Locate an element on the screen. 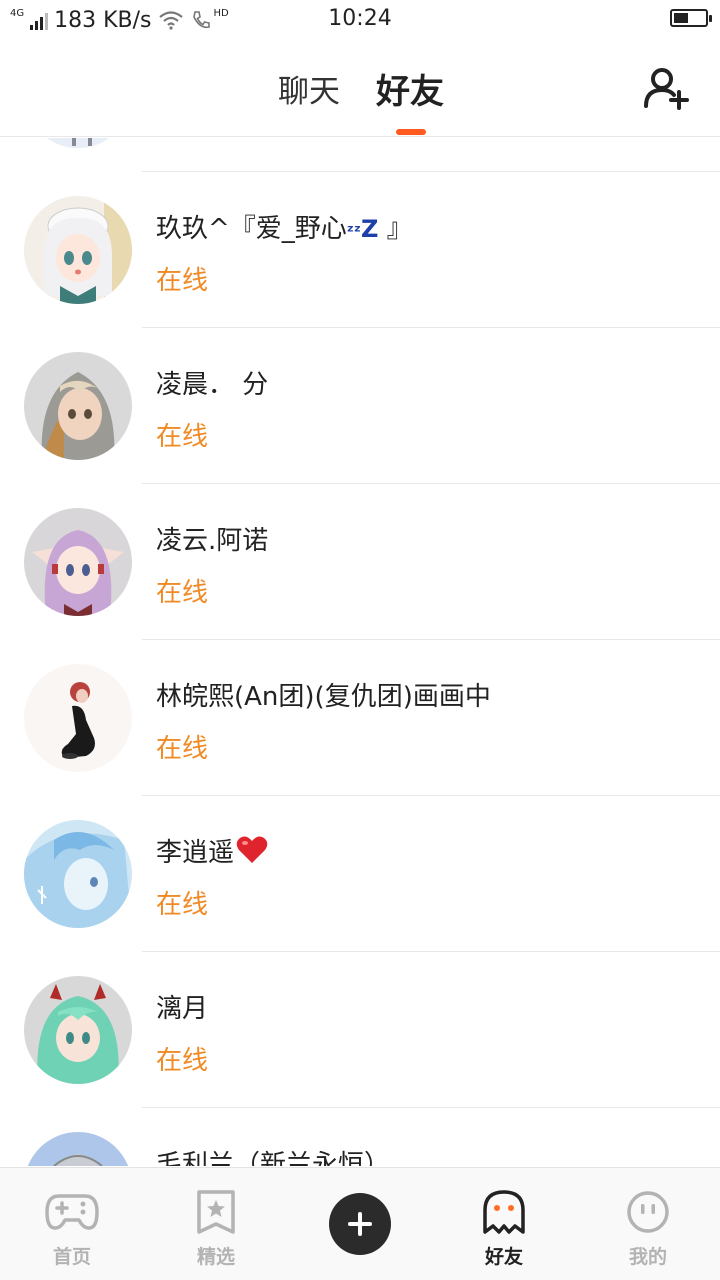 The width and height of the screenshot is (720, 1280). friend-item: 林皖熙(An团)(复仇团)画画中 在线 is located at coordinates (360, 718).